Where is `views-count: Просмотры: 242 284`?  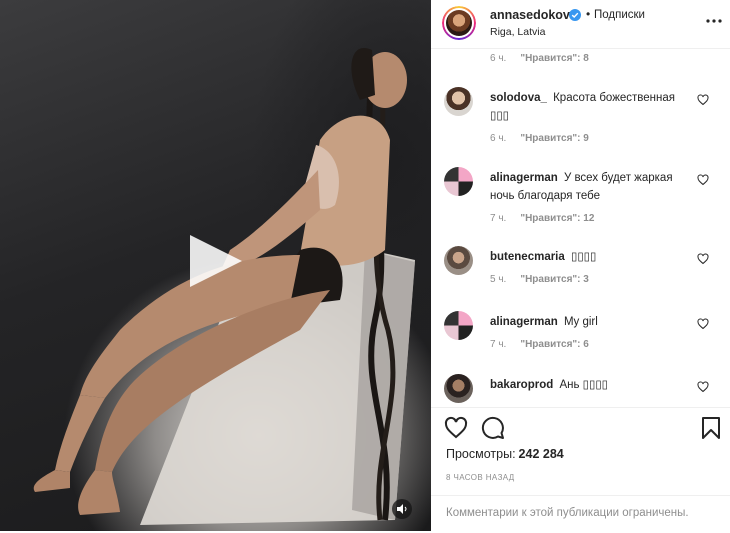
views-count: Просмотры: 242 284 is located at coordinates (505, 454).